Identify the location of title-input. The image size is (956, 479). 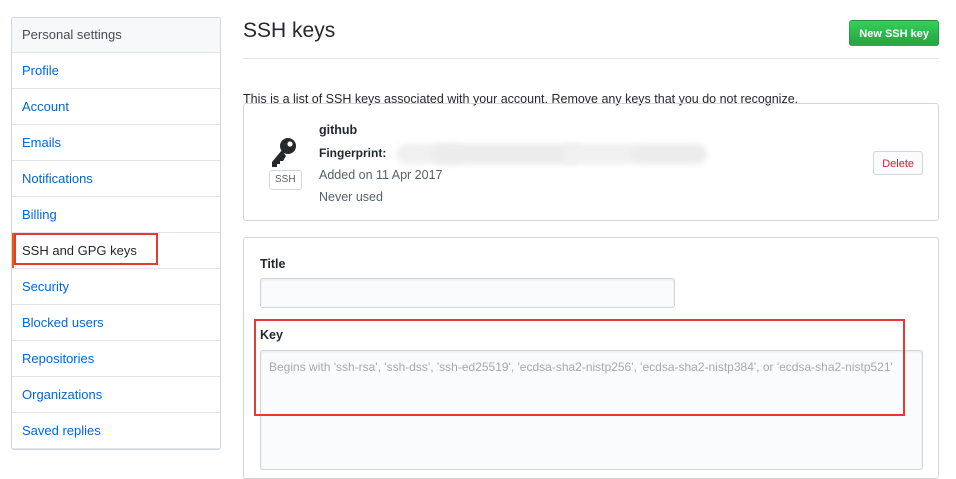
(467, 293).